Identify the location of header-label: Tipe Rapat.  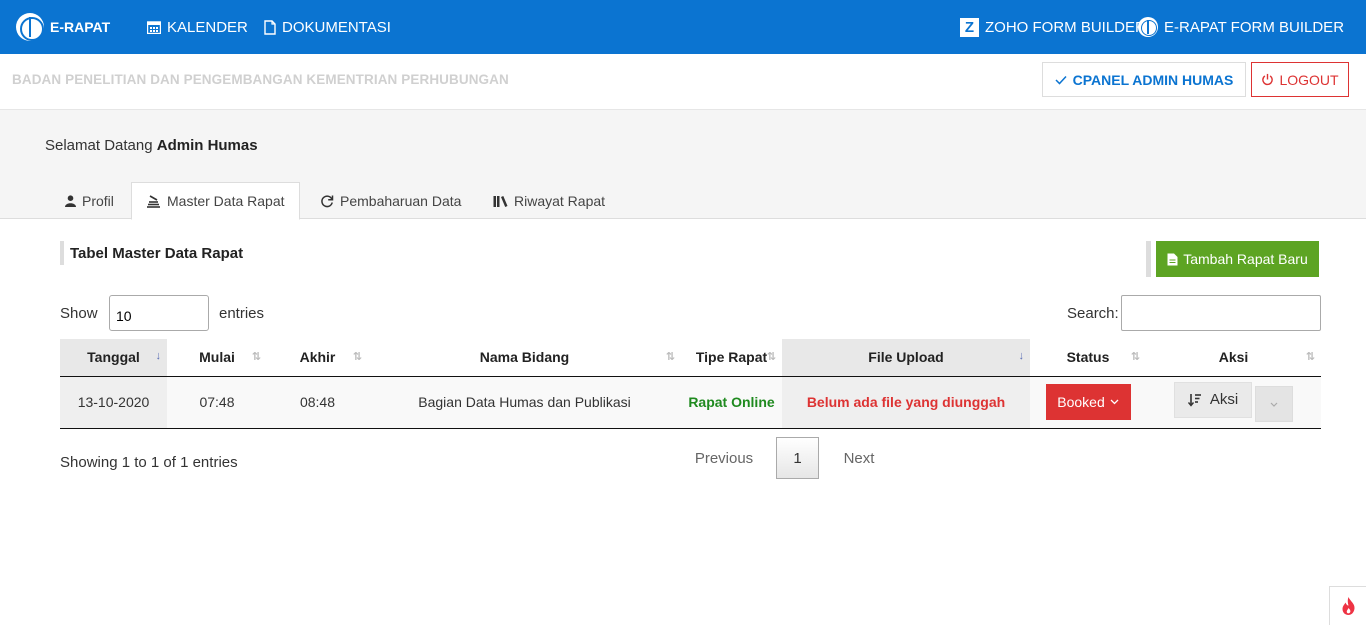
(731, 357).